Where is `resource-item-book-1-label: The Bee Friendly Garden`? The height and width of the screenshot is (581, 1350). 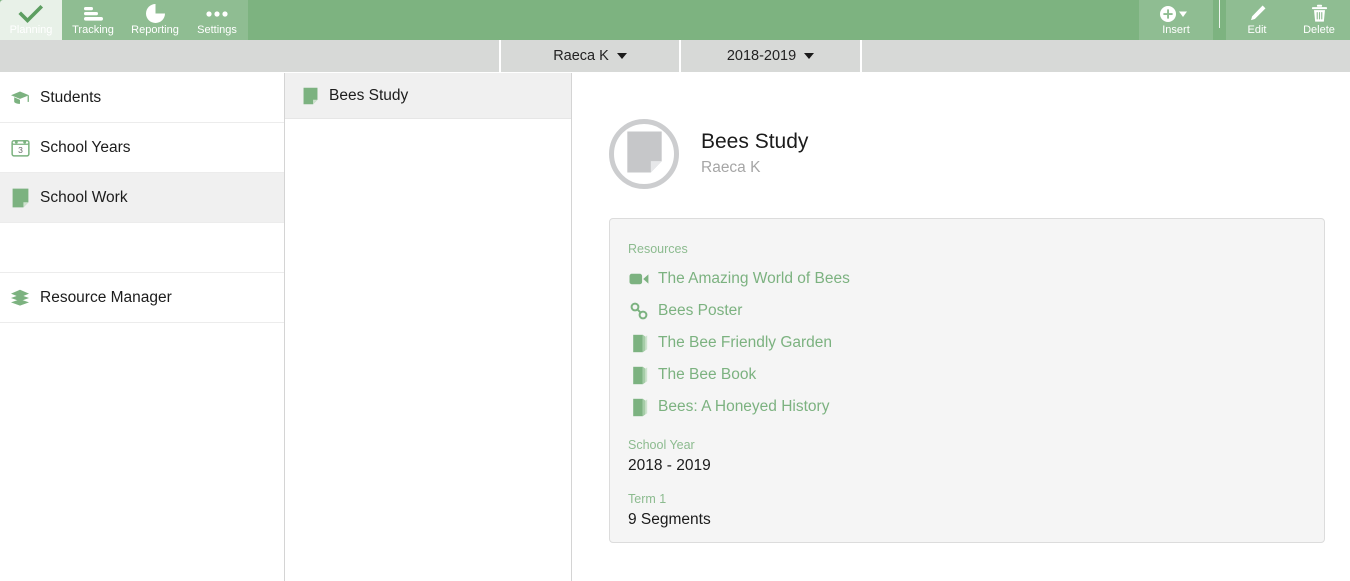
resource-item-book-1-label: The Bee Friendly Garden is located at coordinates (745, 342).